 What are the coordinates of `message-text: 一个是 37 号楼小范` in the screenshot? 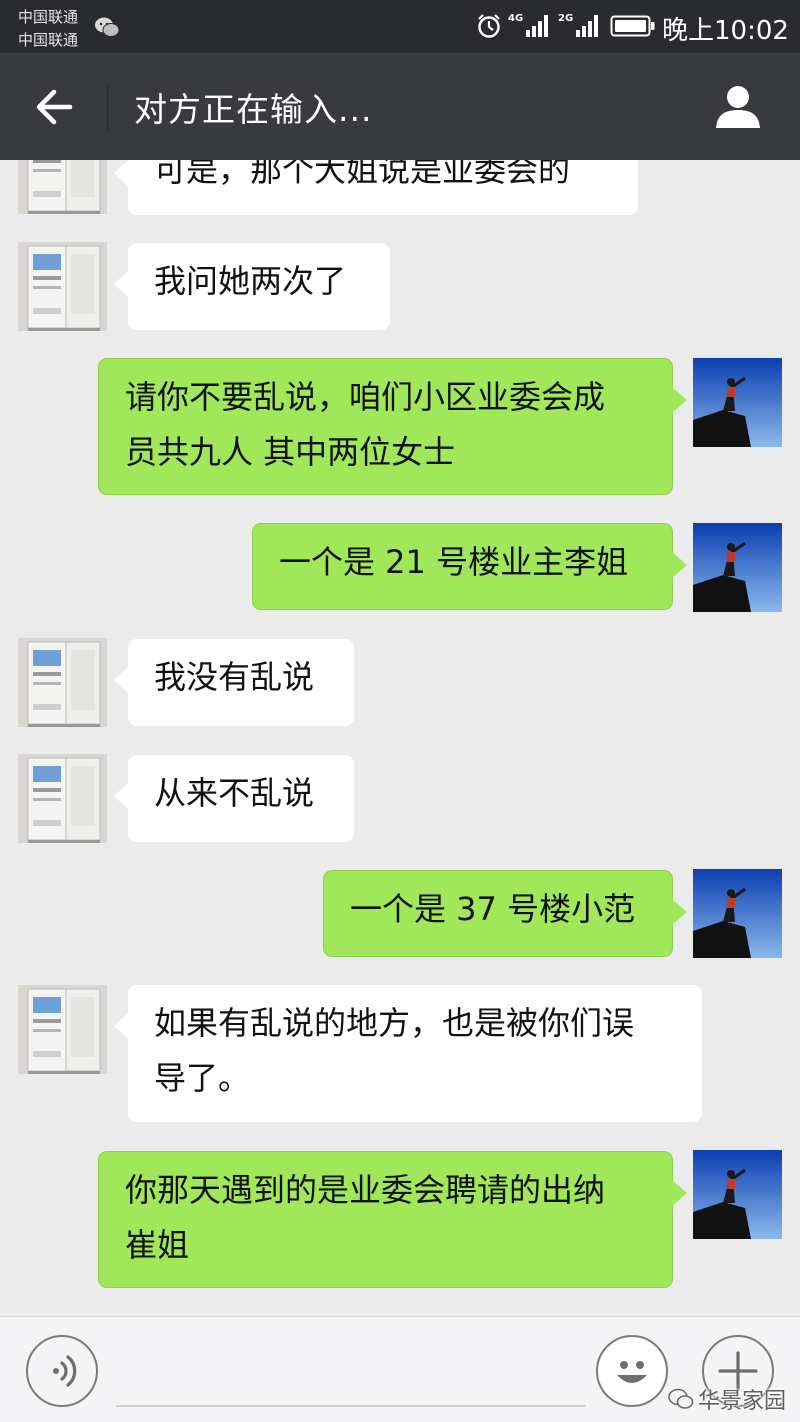 It's located at (493, 909).